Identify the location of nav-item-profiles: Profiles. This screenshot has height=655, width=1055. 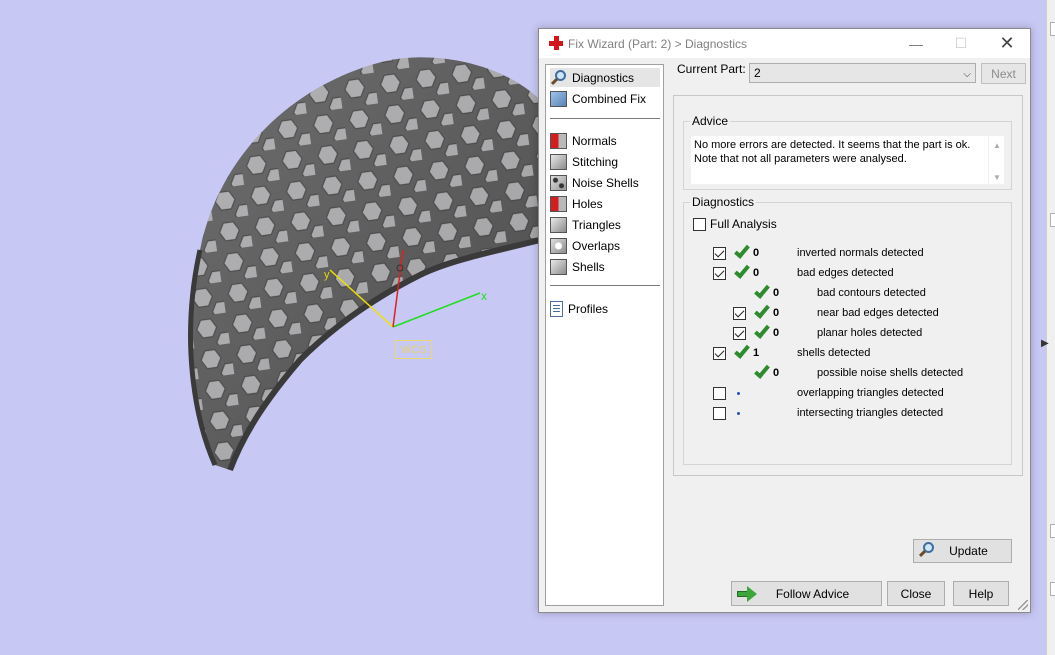
(605, 308).